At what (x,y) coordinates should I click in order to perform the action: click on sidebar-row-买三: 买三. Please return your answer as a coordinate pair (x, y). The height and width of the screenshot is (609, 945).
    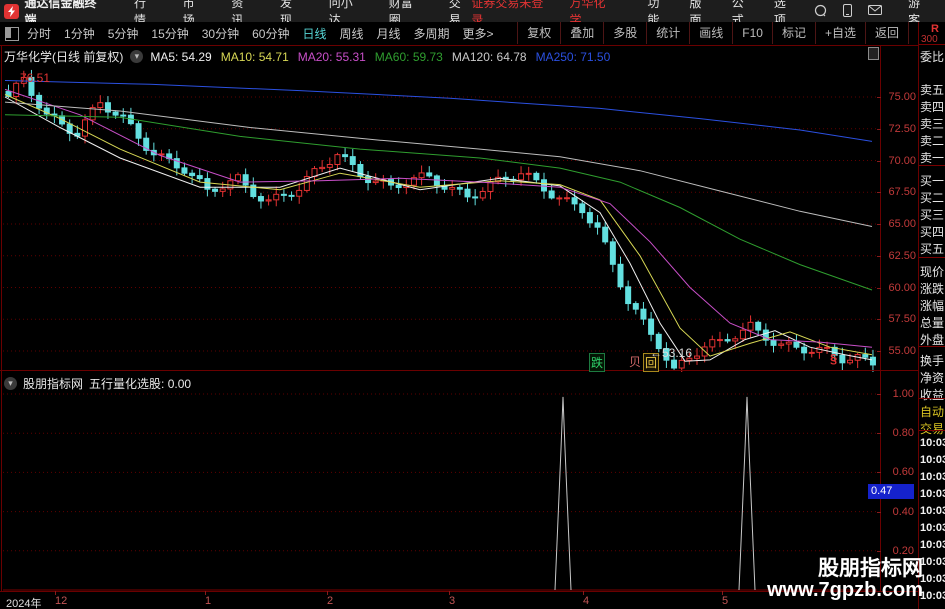
    Looking at the image, I should click on (932, 215).